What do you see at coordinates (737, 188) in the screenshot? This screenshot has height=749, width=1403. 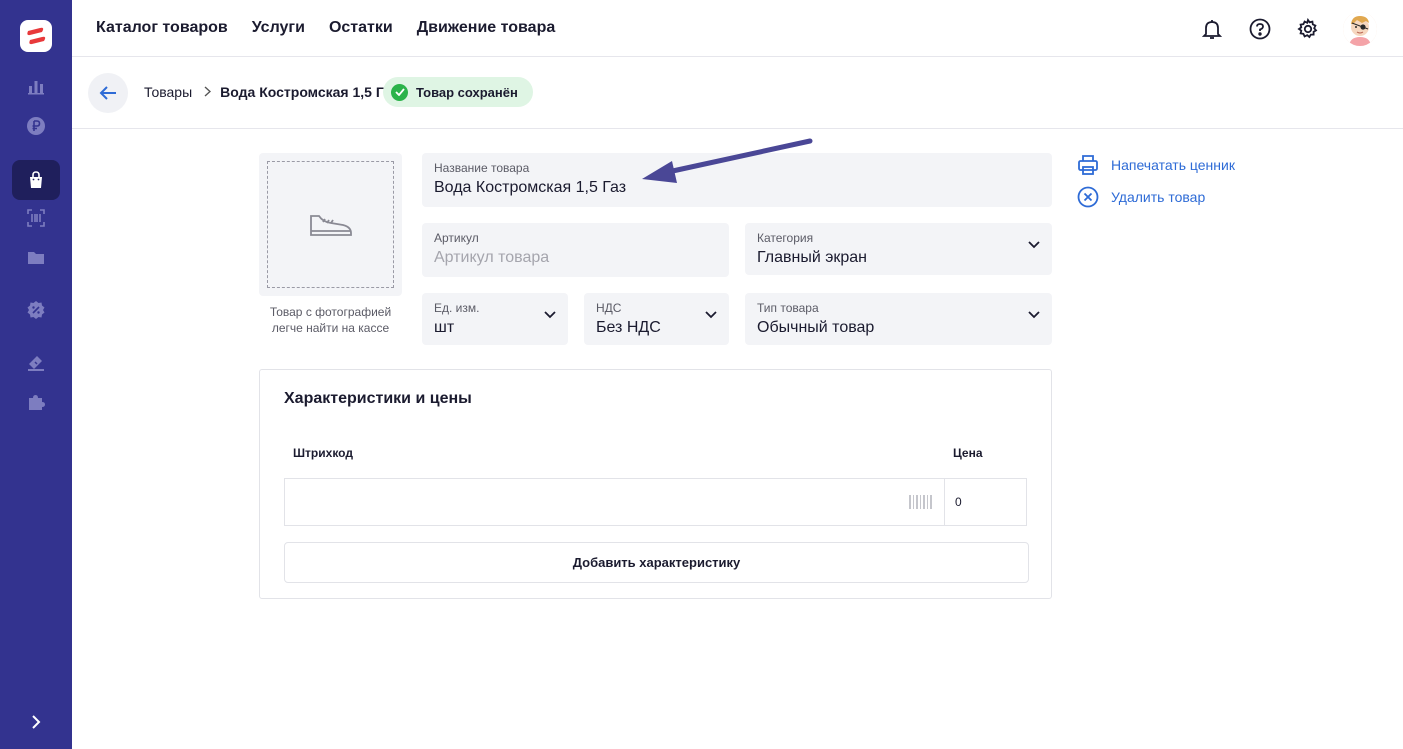 I see `product-name-value: Вода Костромская 1,5 Газ` at bounding box center [737, 188].